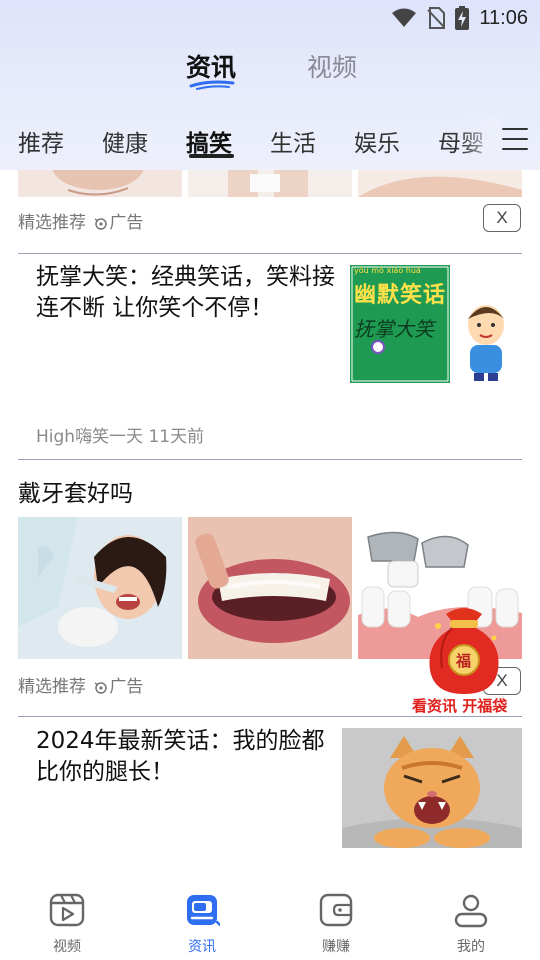 The width and height of the screenshot is (540, 960). Describe the element at coordinates (209, 141) in the screenshot. I see `category-funny: 搞笑` at that location.